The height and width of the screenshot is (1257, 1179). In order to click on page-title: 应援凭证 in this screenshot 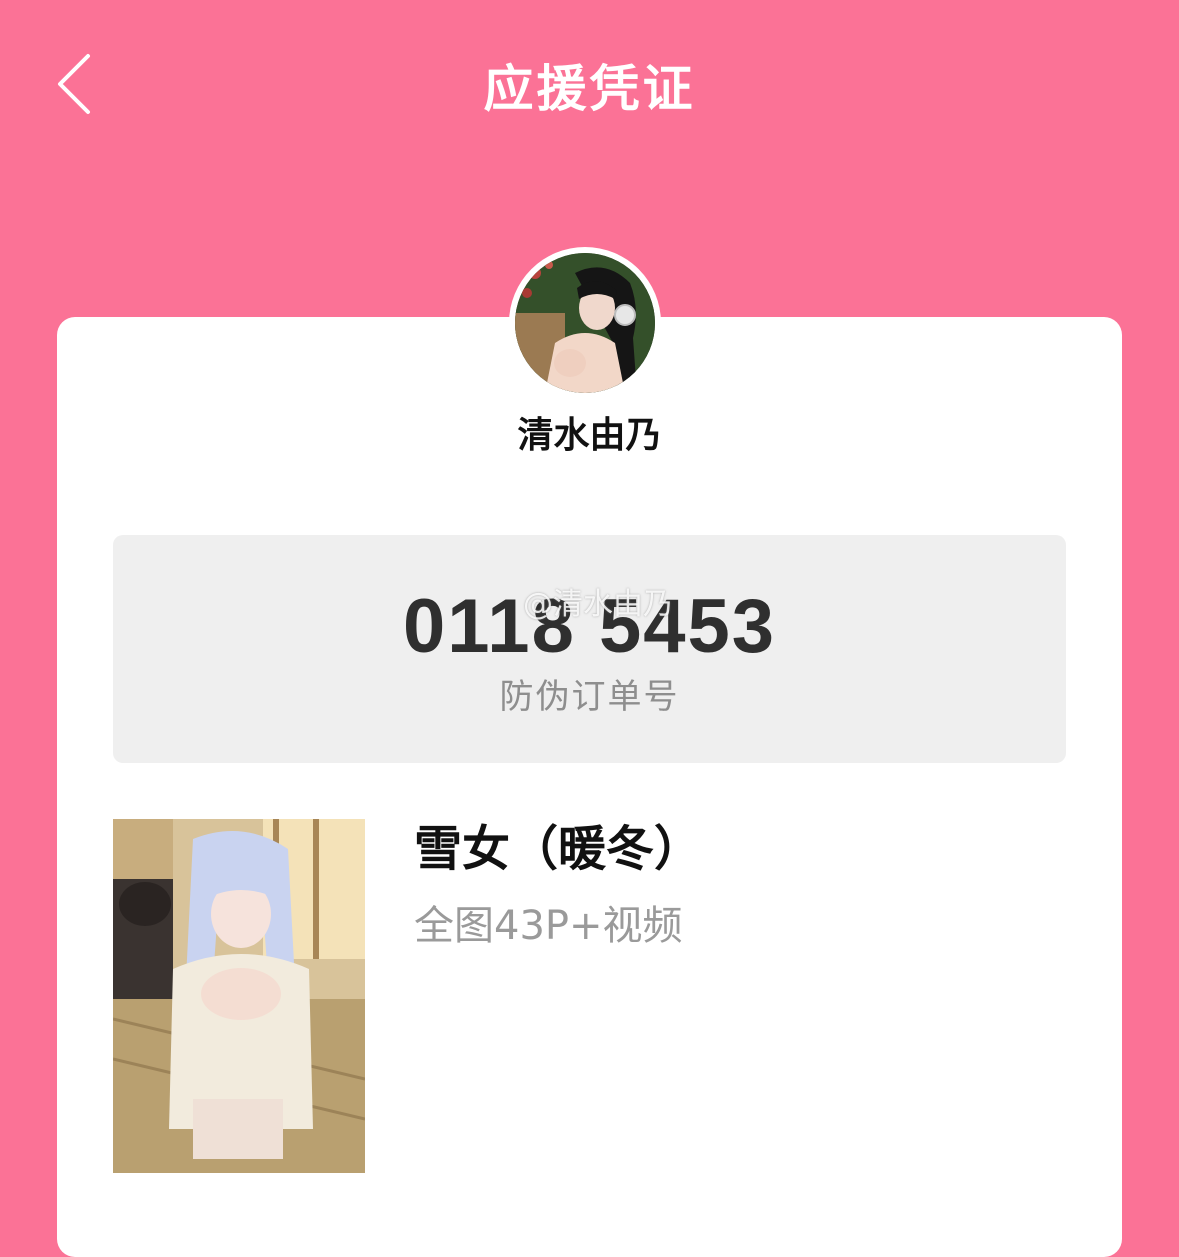, I will do `click(589, 89)`.